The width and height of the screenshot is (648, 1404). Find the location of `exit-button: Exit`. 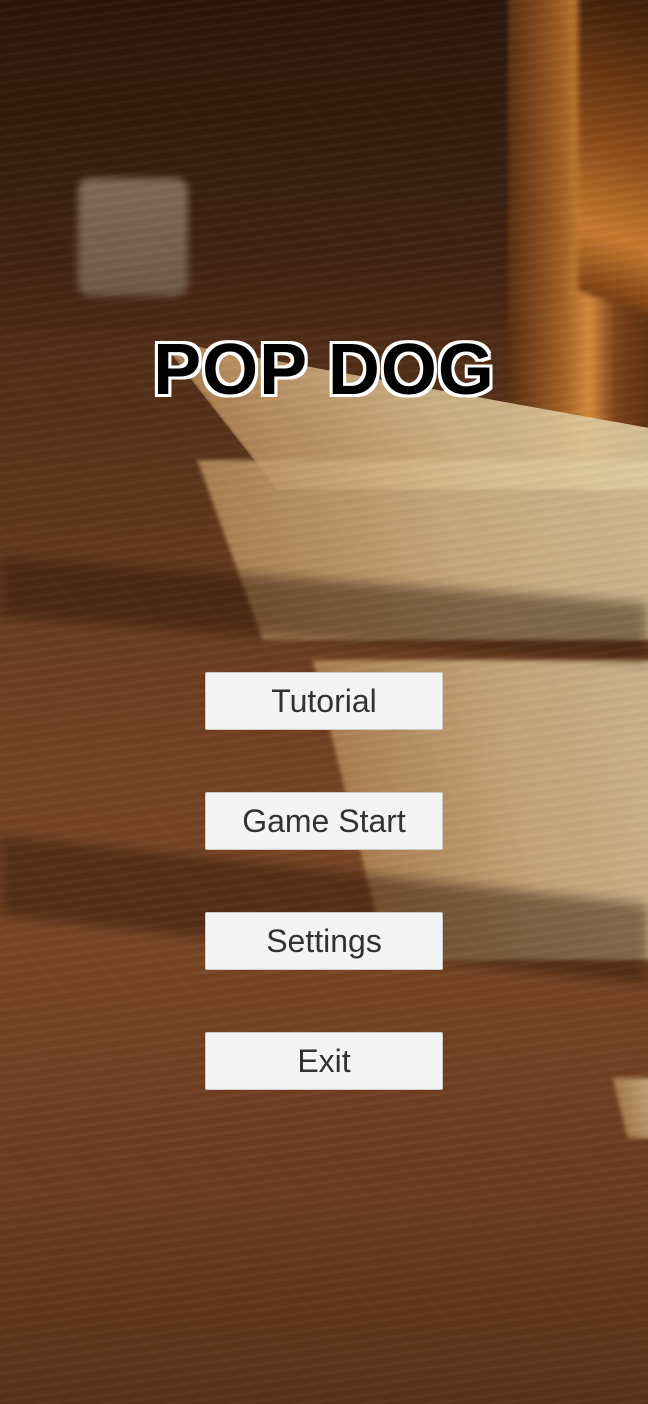

exit-button: Exit is located at coordinates (324, 1061).